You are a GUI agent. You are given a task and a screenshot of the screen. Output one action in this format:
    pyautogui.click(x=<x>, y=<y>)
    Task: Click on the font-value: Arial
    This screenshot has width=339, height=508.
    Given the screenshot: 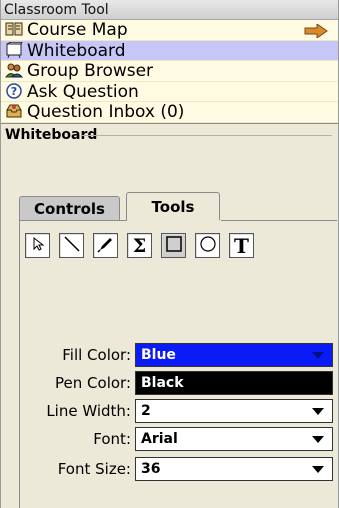 What is the action you would take?
    pyautogui.click(x=159, y=439)
    